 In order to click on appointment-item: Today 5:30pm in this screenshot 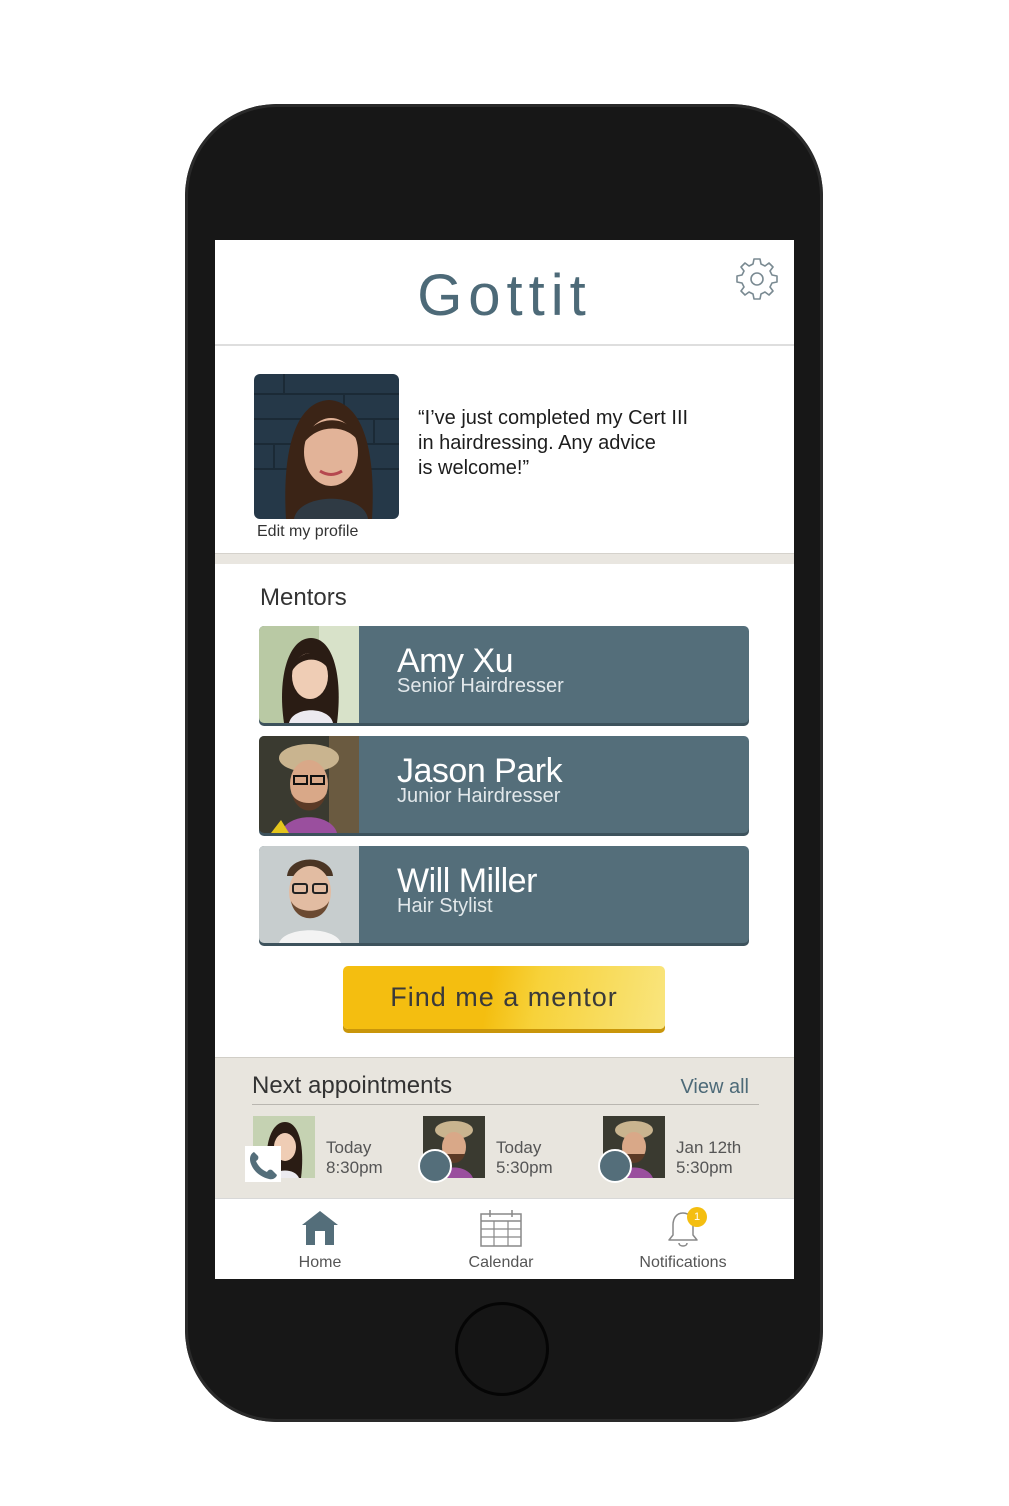, I will do `click(500, 1151)`.